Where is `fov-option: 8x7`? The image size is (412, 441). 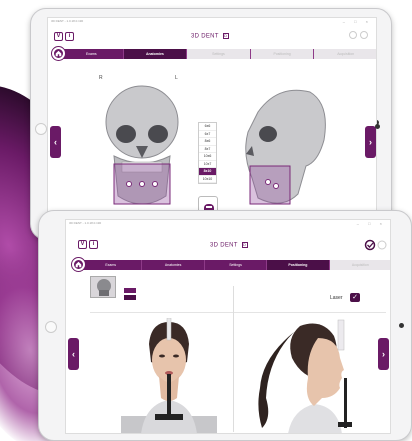
fov-option: 8x7 is located at coordinates (207, 149).